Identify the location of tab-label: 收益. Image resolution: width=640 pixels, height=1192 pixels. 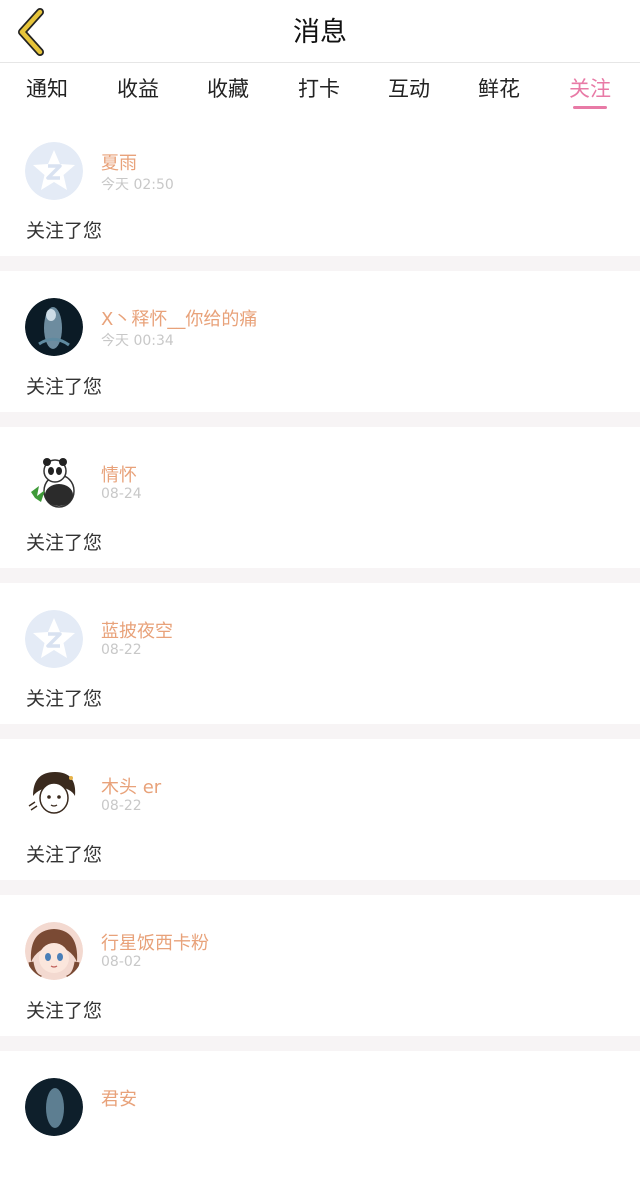
(138, 89).